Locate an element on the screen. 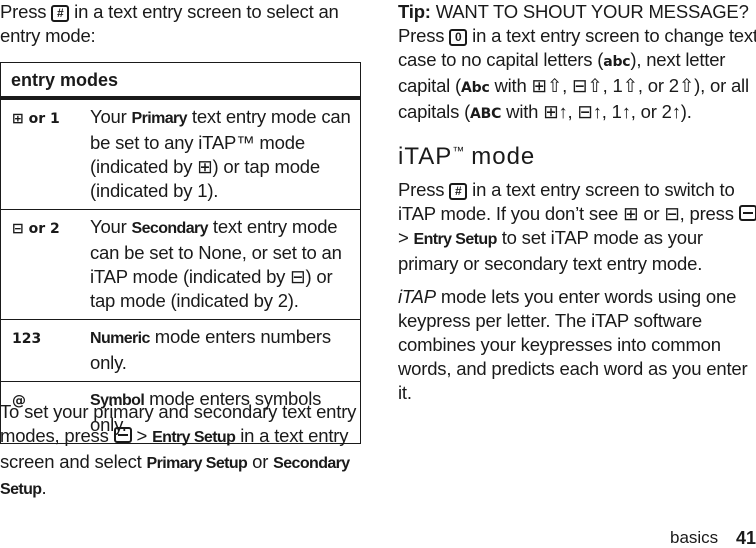 The width and height of the screenshot is (756, 548). secondary-itap-icon: ⊟ or 2 is located at coordinates (36, 229).